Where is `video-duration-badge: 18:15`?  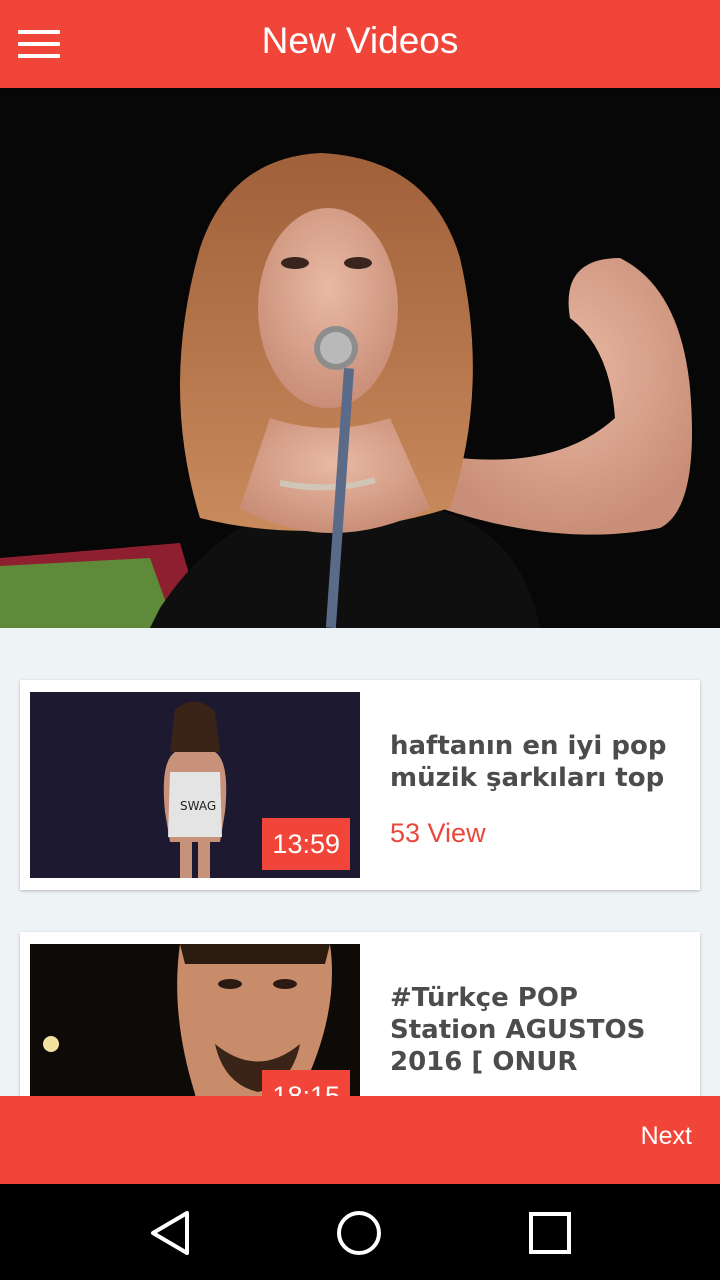 video-duration-badge: 18:15 is located at coordinates (306, 1083).